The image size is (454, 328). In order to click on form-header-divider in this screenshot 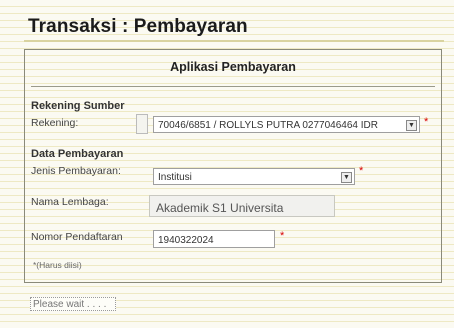, I will do `click(233, 86)`.